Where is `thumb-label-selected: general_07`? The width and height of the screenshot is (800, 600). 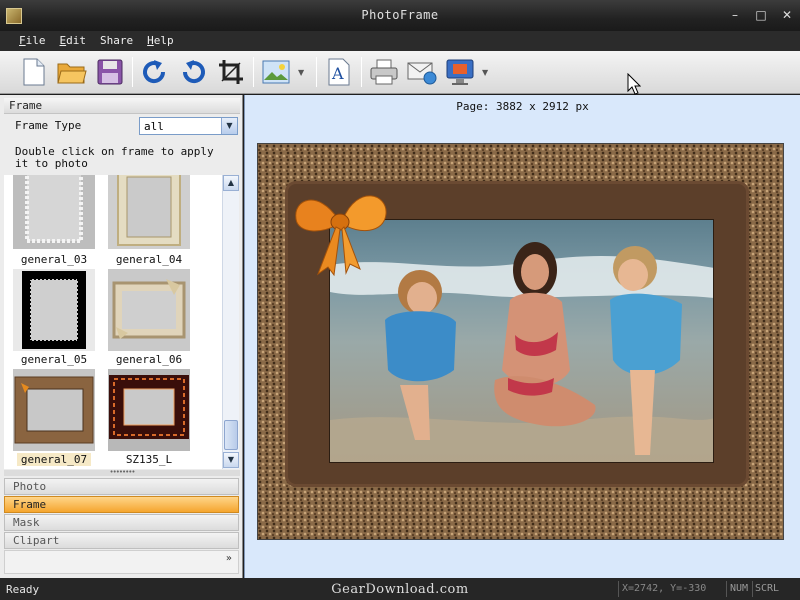 thumb-label-selected: general_07 is located at coordinates (54, 459).